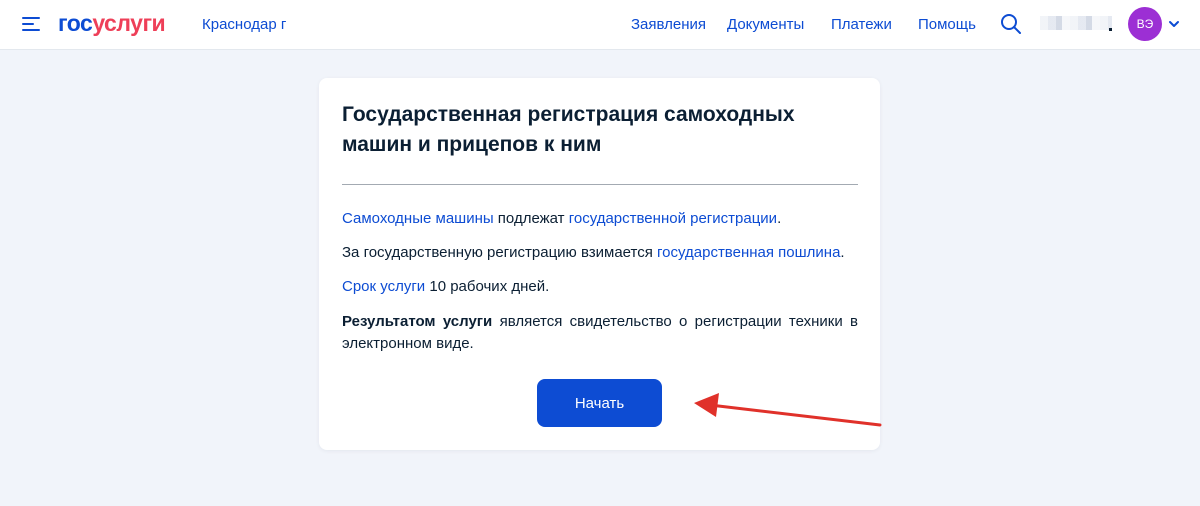 The height and width of the screenshot is (506, 1200). Describe the element at coordinates (600, 287) in the screenshot. I see `service-term-paragraph: Срок услуги 10 рабочих дней.` at that location.